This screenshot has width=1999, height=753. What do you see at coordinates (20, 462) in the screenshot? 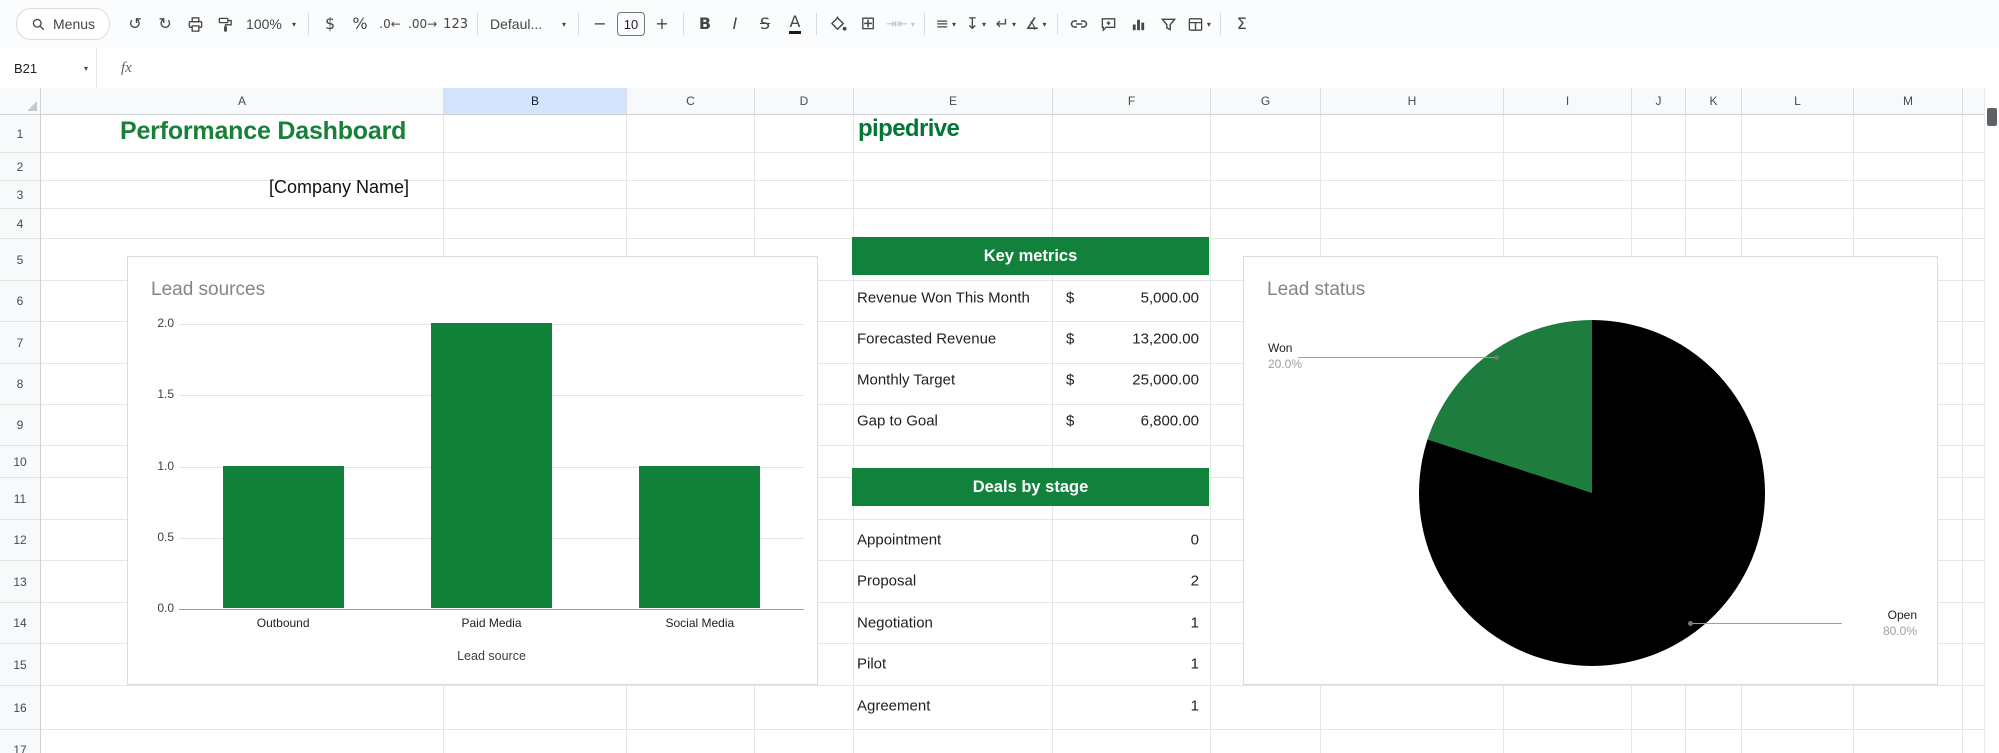
I see `row-header-10: 10` at bounding box center [20, 462].